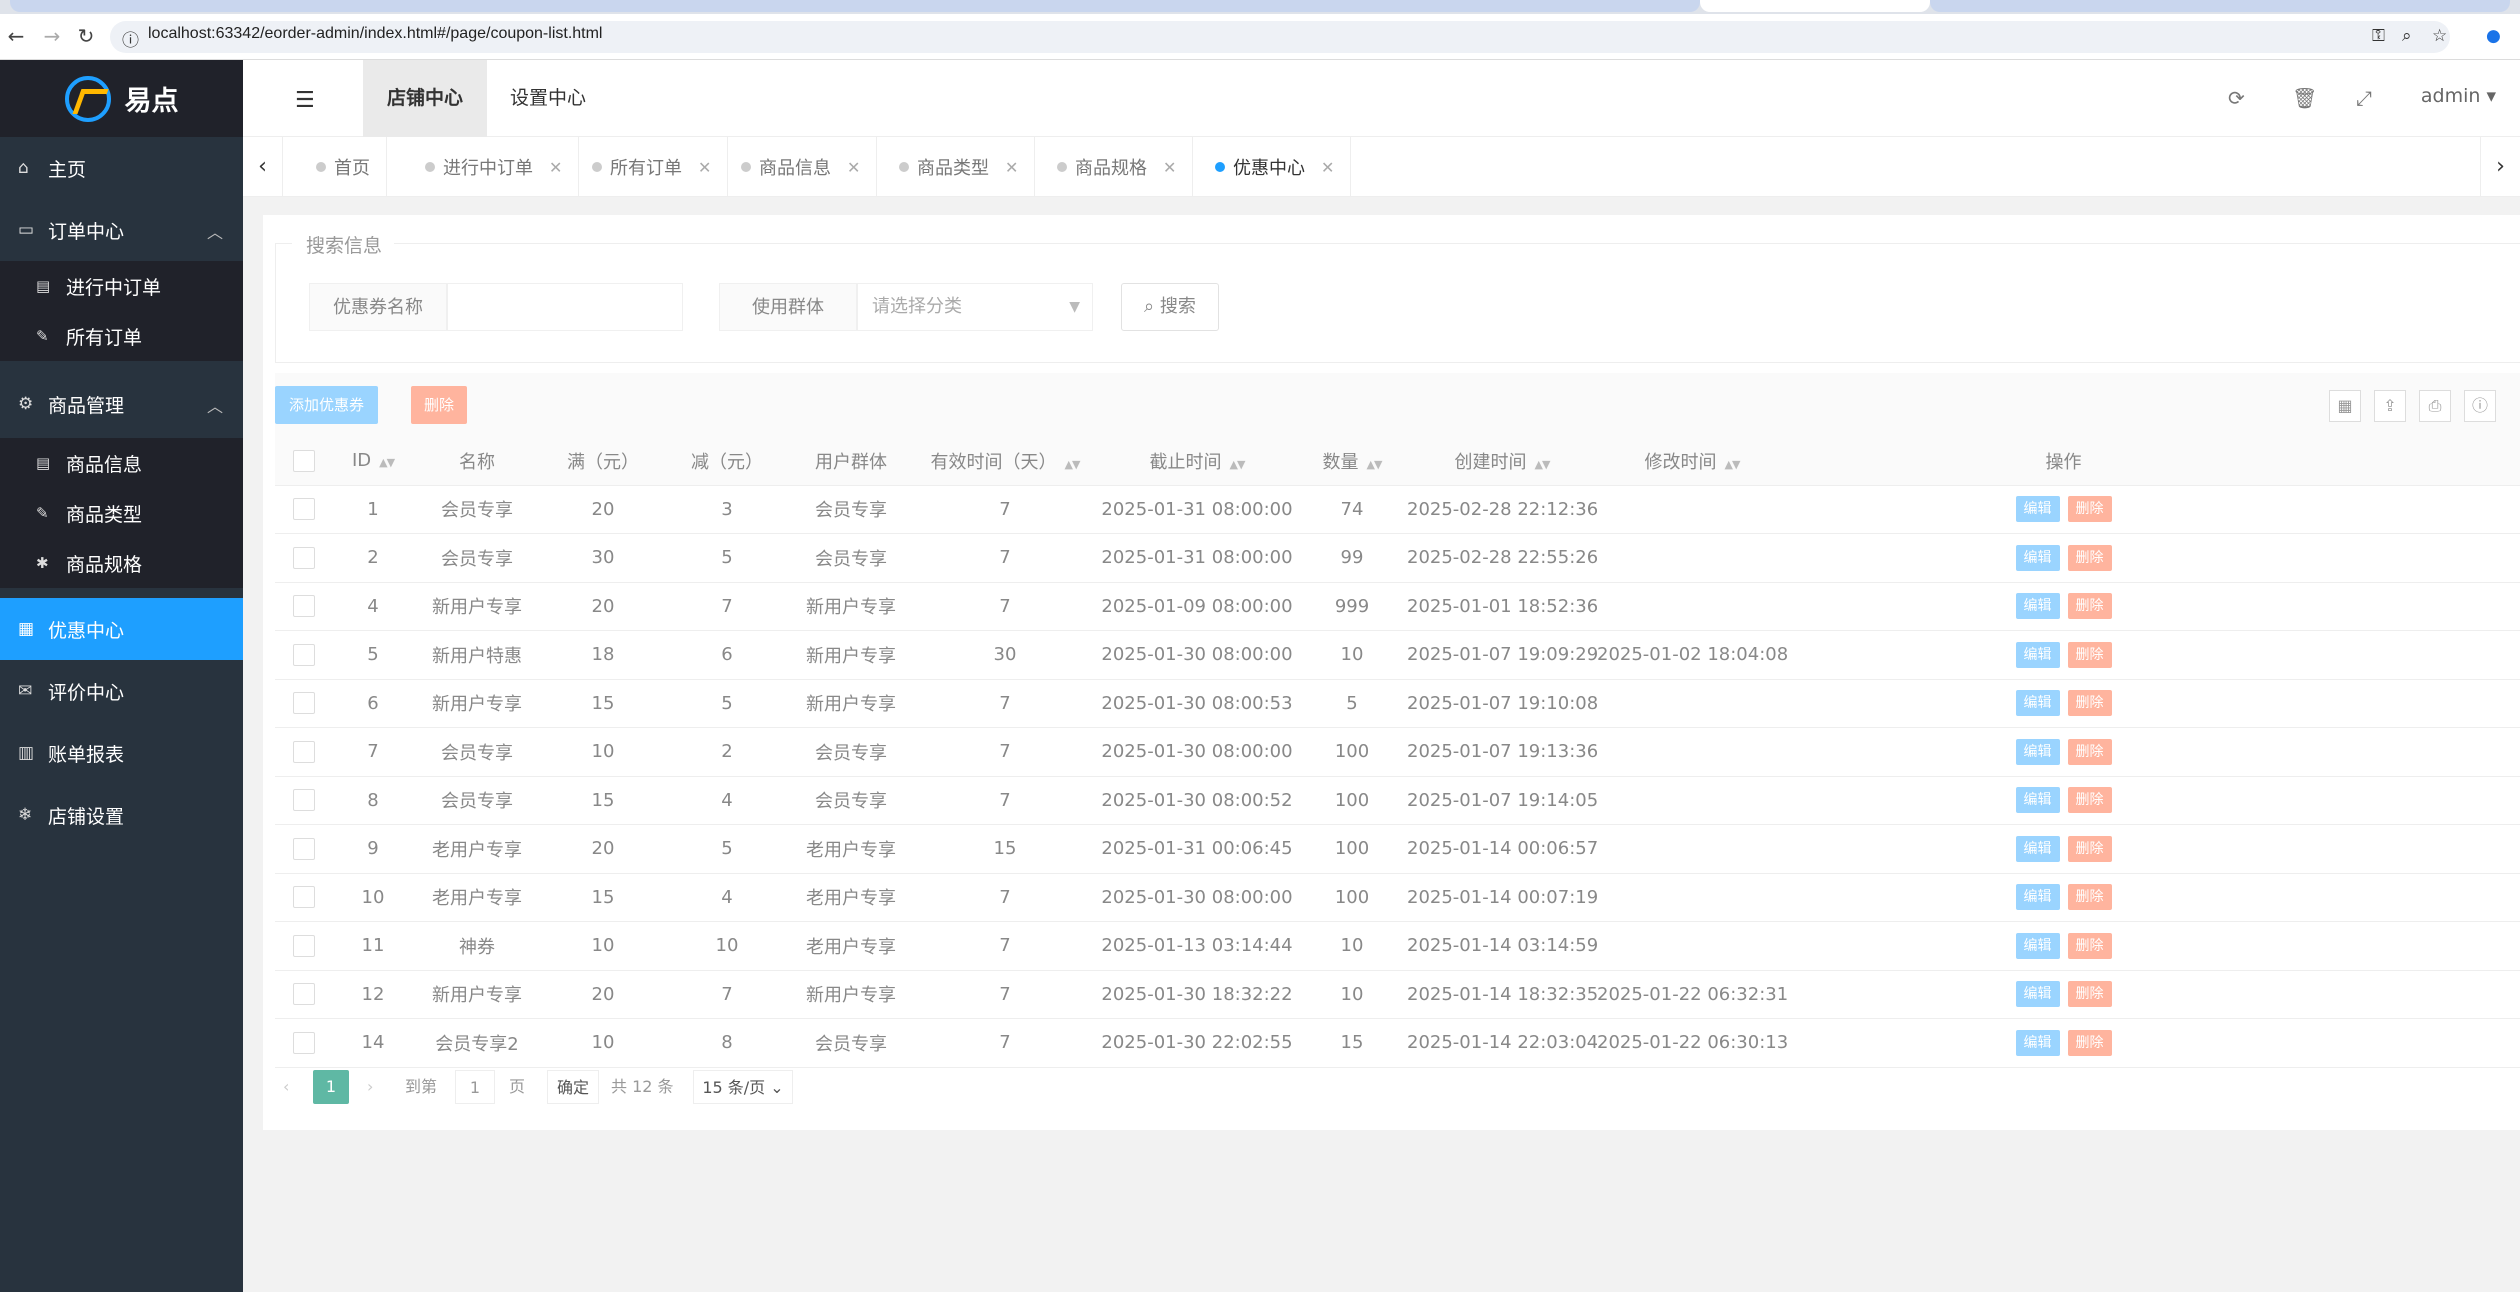 Image resolution: width=2520 pixels, height=1292 pixels. Describe the element at coordinates (1692, 461) in the screenshot. I see `column-header-modified: 修改时间 ▲▼` at that location.